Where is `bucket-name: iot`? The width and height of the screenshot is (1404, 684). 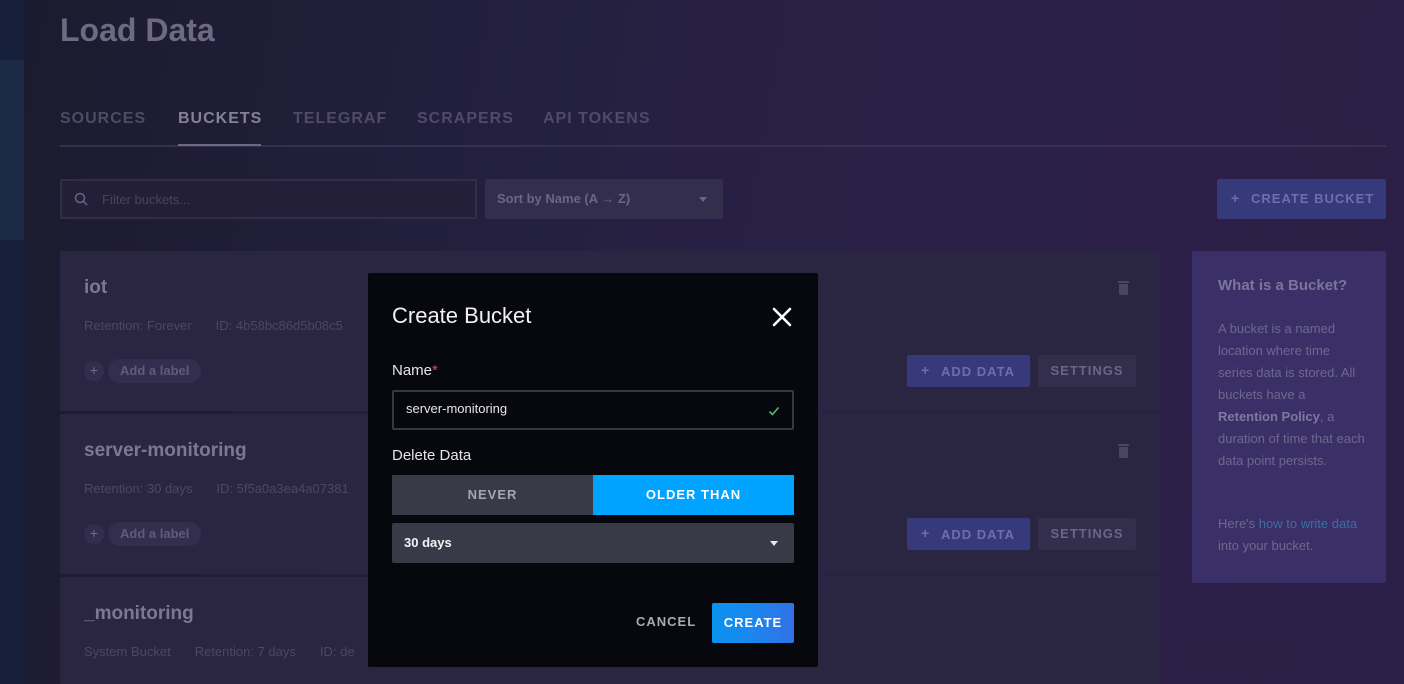 bucket-name: iot is located at coordinates (95, 288).